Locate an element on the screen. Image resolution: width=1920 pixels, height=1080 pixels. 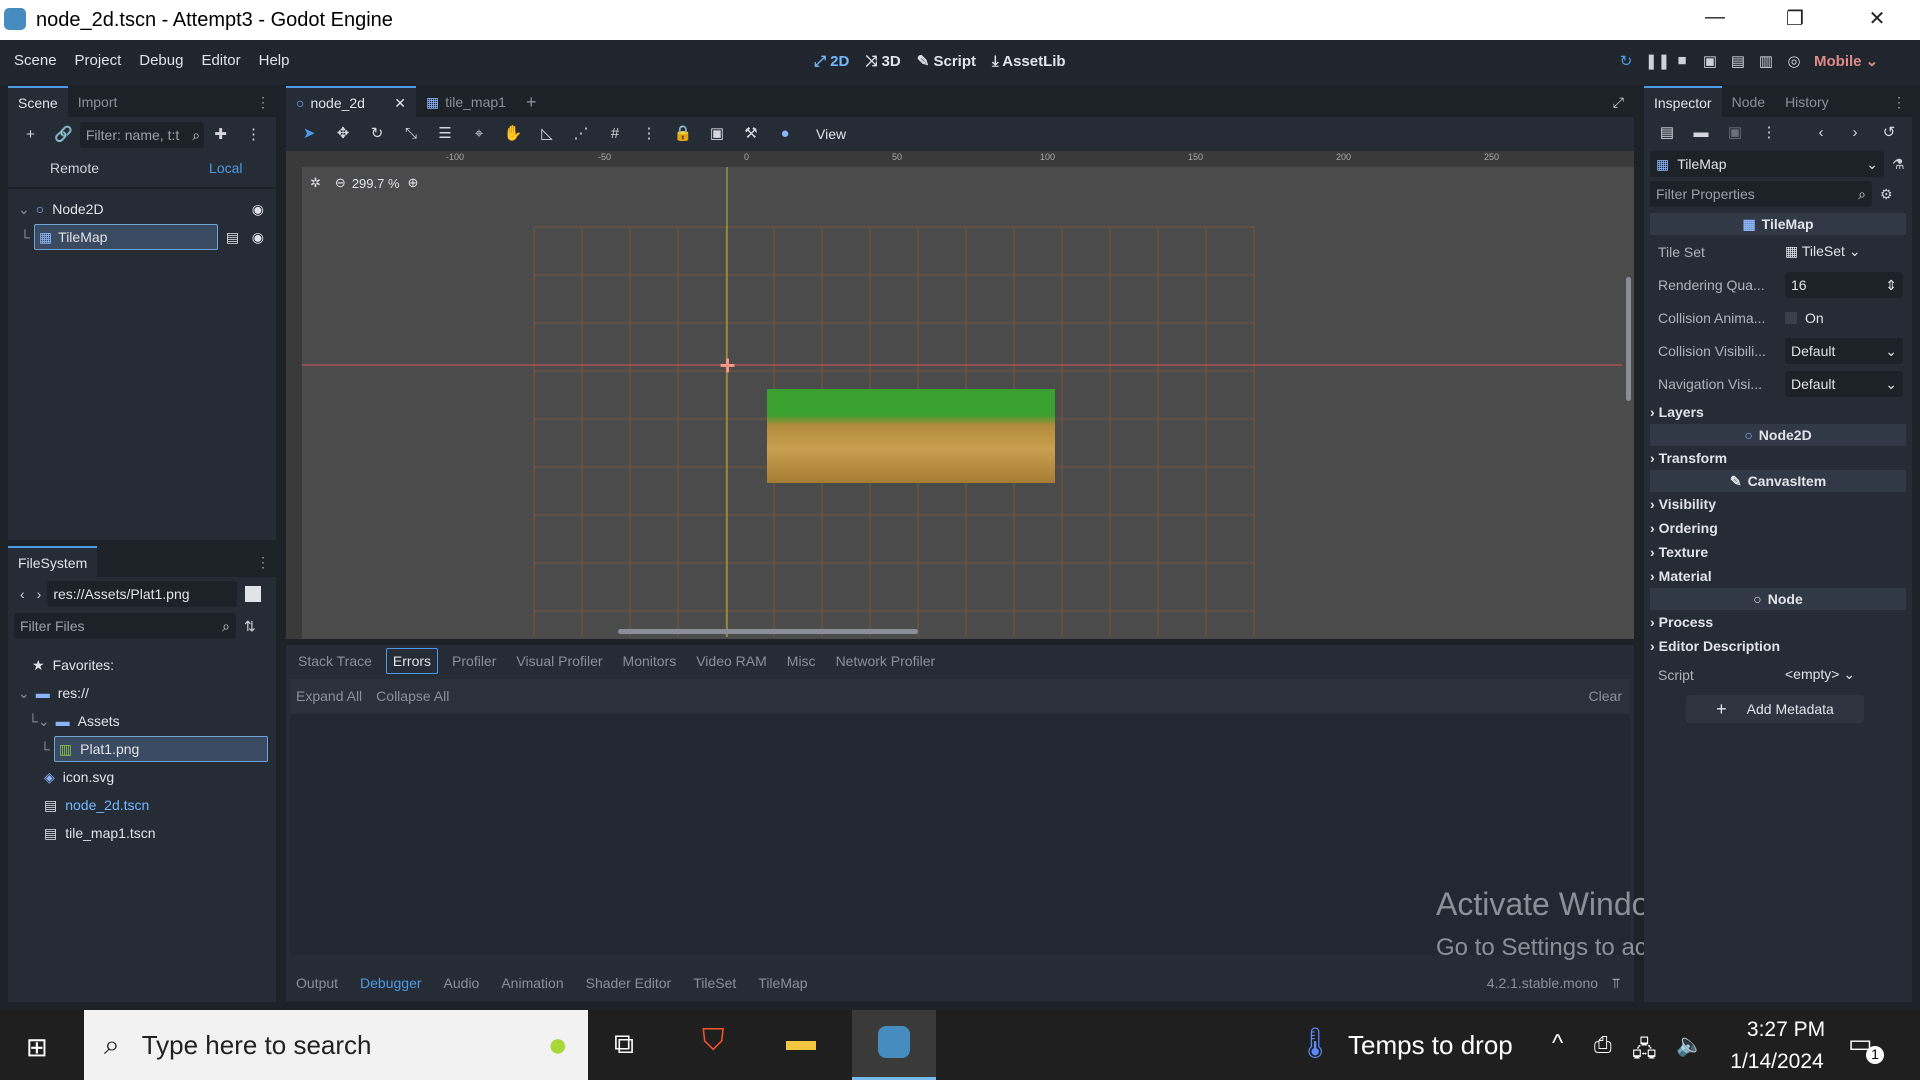
btm-tab-audio: Audio is located at coordinates (462, 983).